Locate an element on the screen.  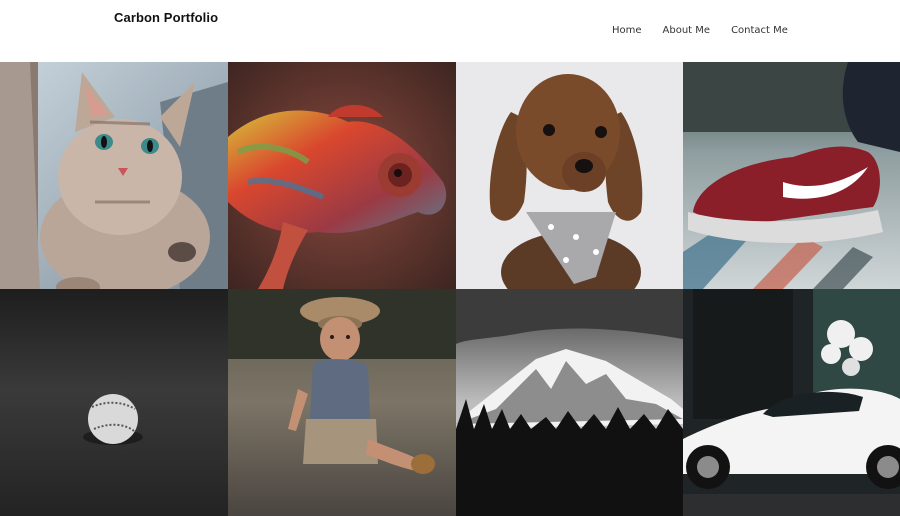
photo-car is located at coordinates (791, 402).